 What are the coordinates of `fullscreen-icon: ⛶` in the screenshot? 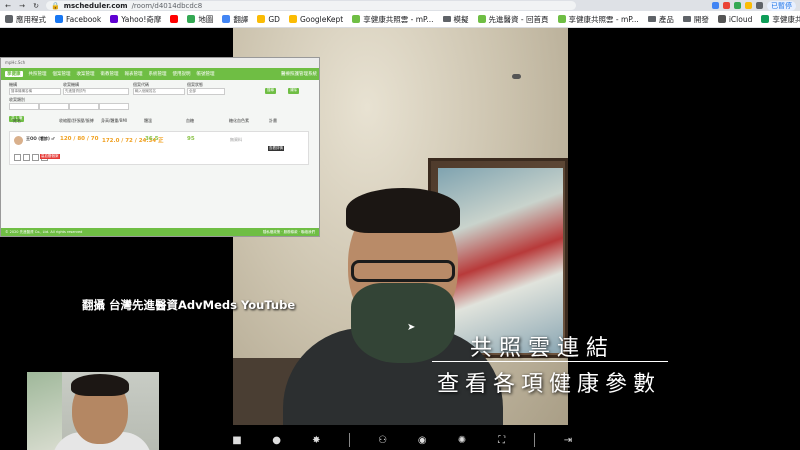 It's located at (502, 440).